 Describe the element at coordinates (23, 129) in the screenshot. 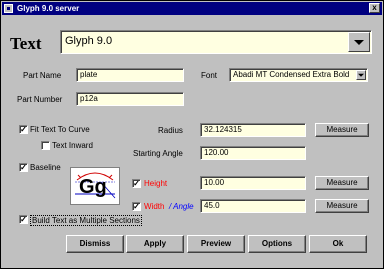

I see `fit-text-checkbox: ✓` at that location.